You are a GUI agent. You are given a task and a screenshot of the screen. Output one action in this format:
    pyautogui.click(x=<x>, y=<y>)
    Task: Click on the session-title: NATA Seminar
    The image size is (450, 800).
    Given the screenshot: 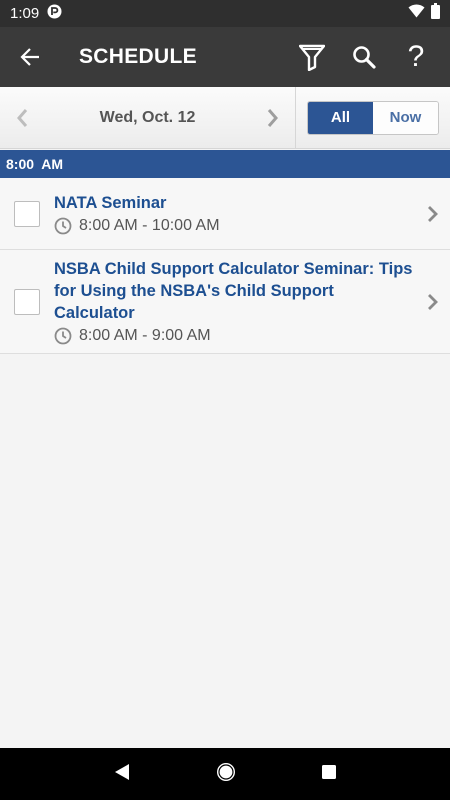 What is the action you would take?
    pyautogui.click(x=234, y=203)
    